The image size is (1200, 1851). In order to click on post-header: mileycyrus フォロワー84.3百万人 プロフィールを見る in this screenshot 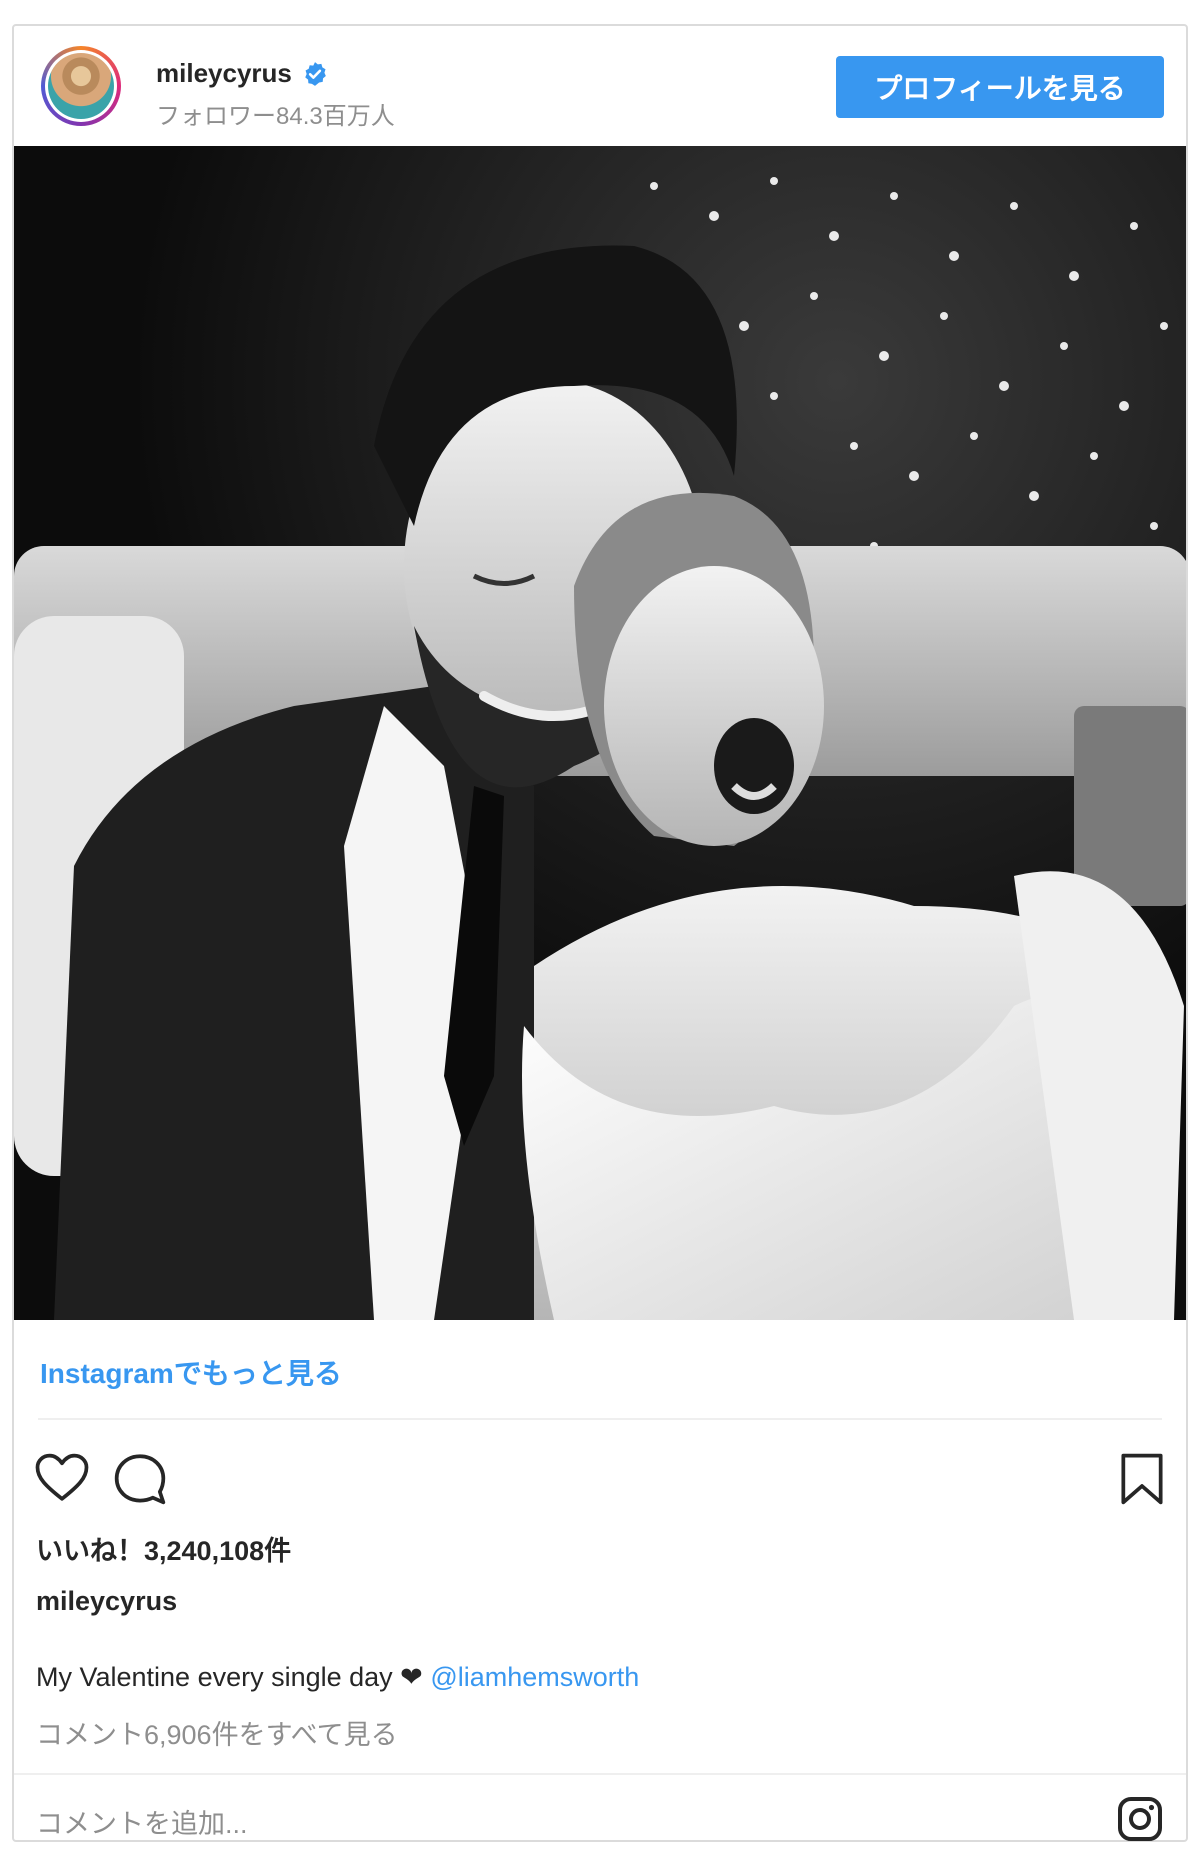, I will do `click(600, 86)`.